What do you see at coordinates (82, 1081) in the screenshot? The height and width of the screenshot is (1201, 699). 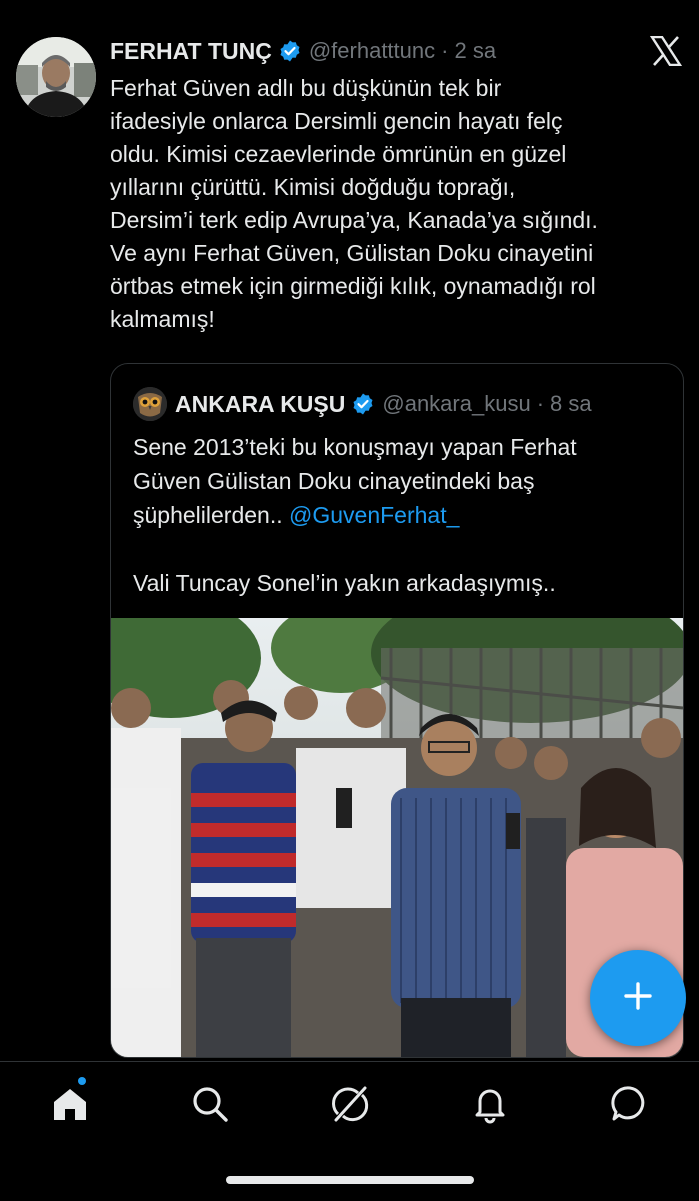 I see `home-notification-dot` at bounding box center [82, 1081].